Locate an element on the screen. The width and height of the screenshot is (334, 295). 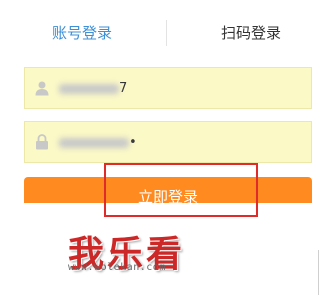
password-masked-blur is located at coordinates (94, 142).